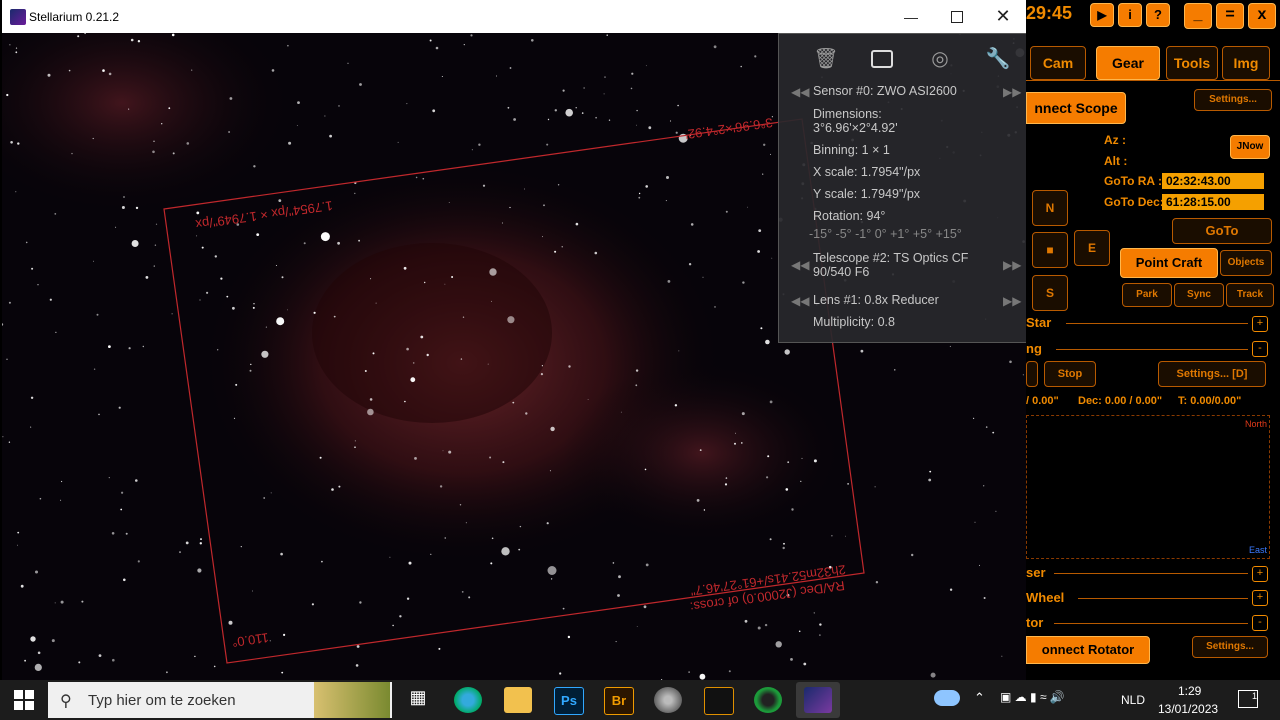 The height and width of the screenshot is (720, 1280). Describe the element at coordinates (1246, 263) in the screenshot. I see `objects-button: Objects` at that location.